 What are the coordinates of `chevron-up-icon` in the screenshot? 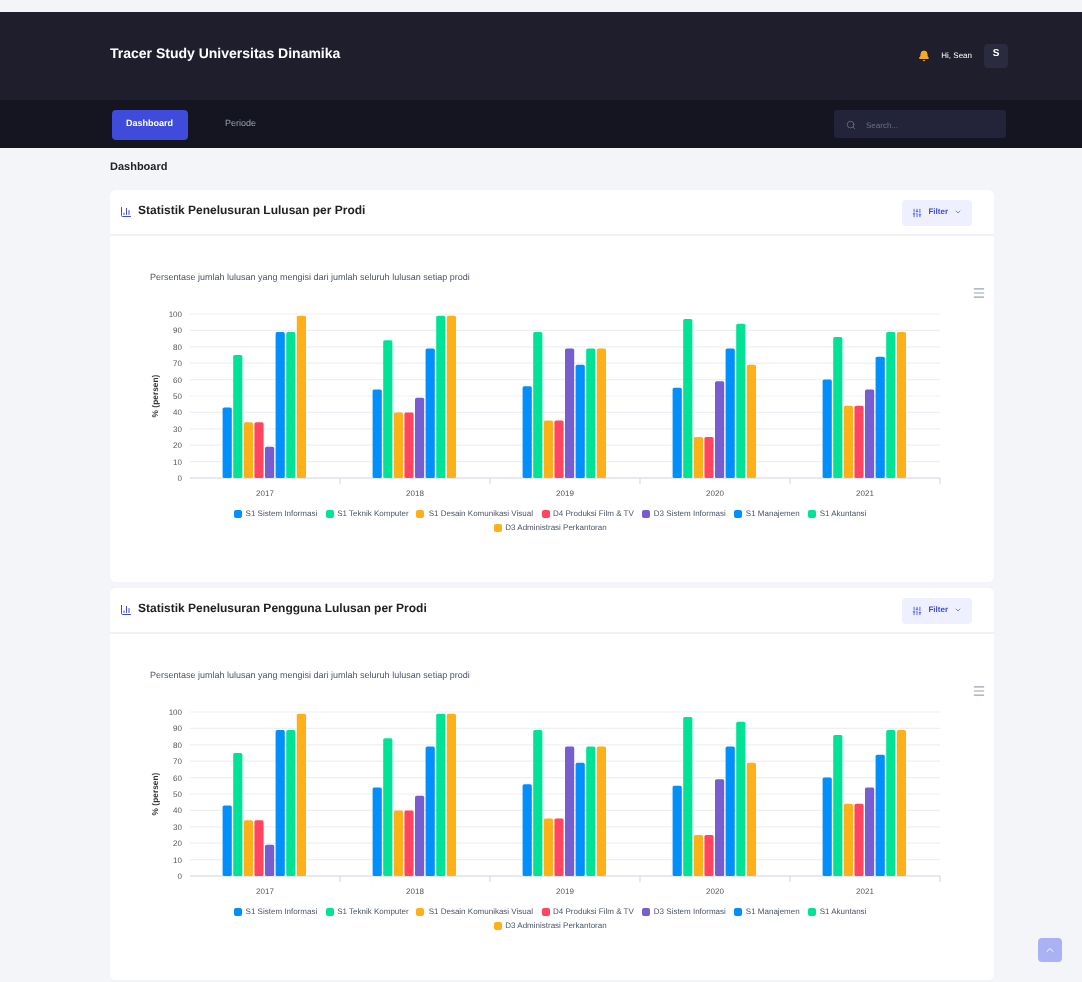 It's located at (1050, 950).